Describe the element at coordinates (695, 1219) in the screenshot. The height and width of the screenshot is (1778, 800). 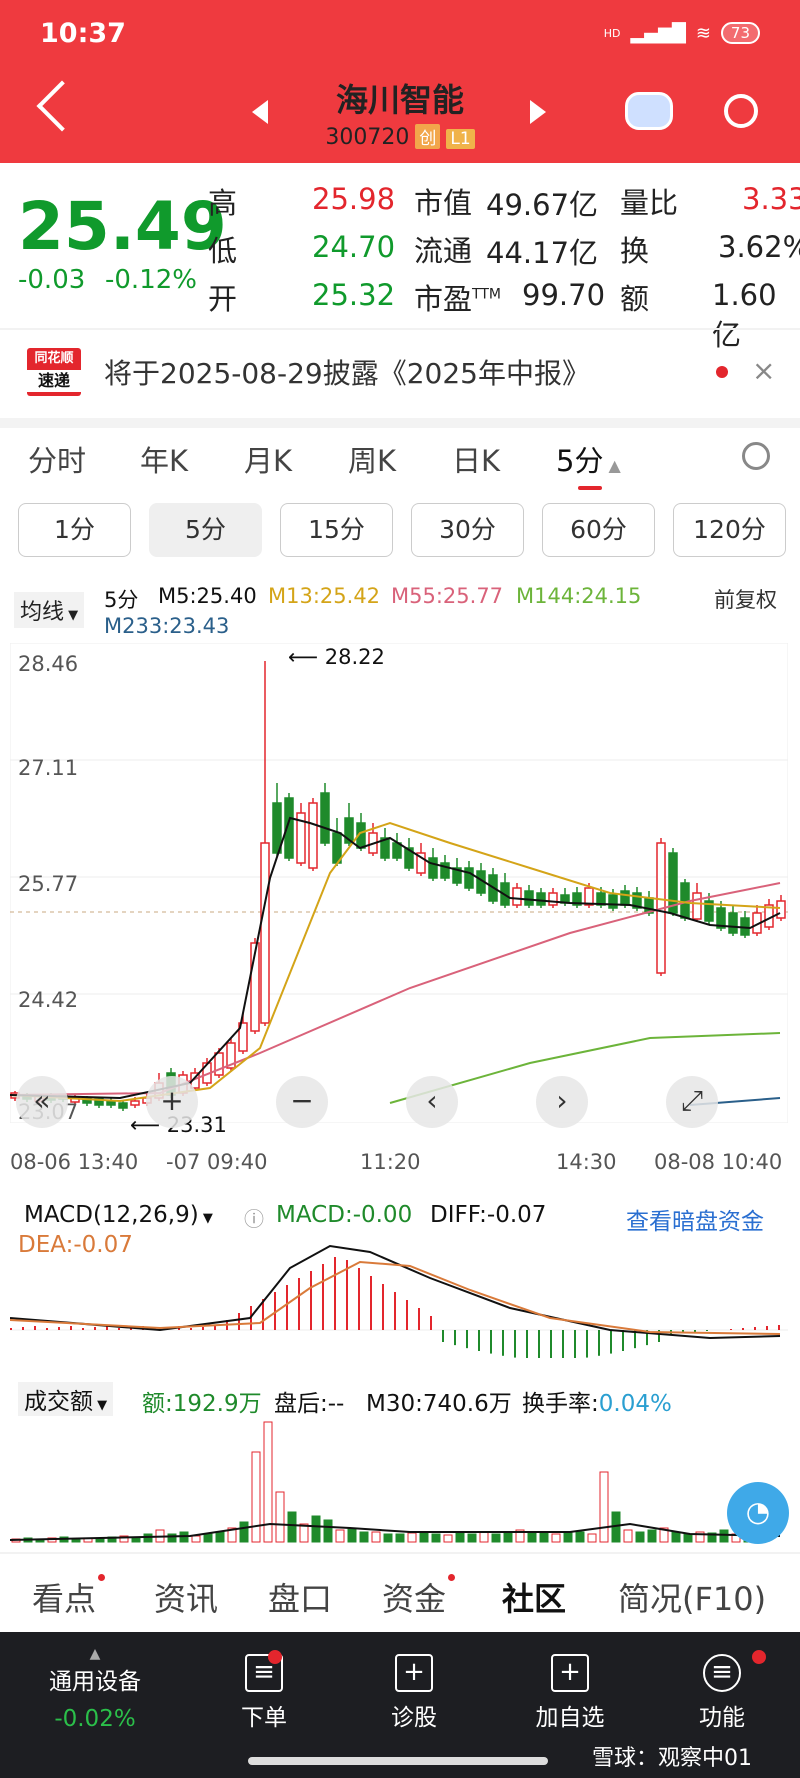
I see `dark-pool-link: 查看暗盘资金` at that location.